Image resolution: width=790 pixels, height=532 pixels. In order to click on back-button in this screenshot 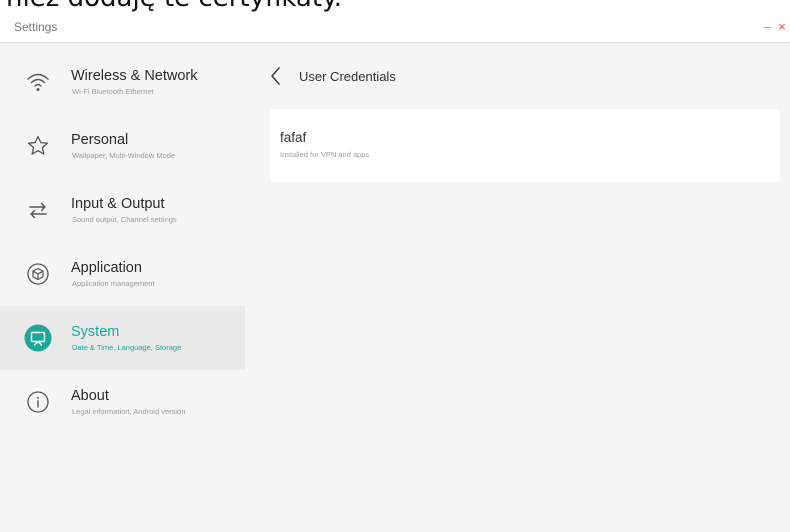, I will do `click(276, 76)`.